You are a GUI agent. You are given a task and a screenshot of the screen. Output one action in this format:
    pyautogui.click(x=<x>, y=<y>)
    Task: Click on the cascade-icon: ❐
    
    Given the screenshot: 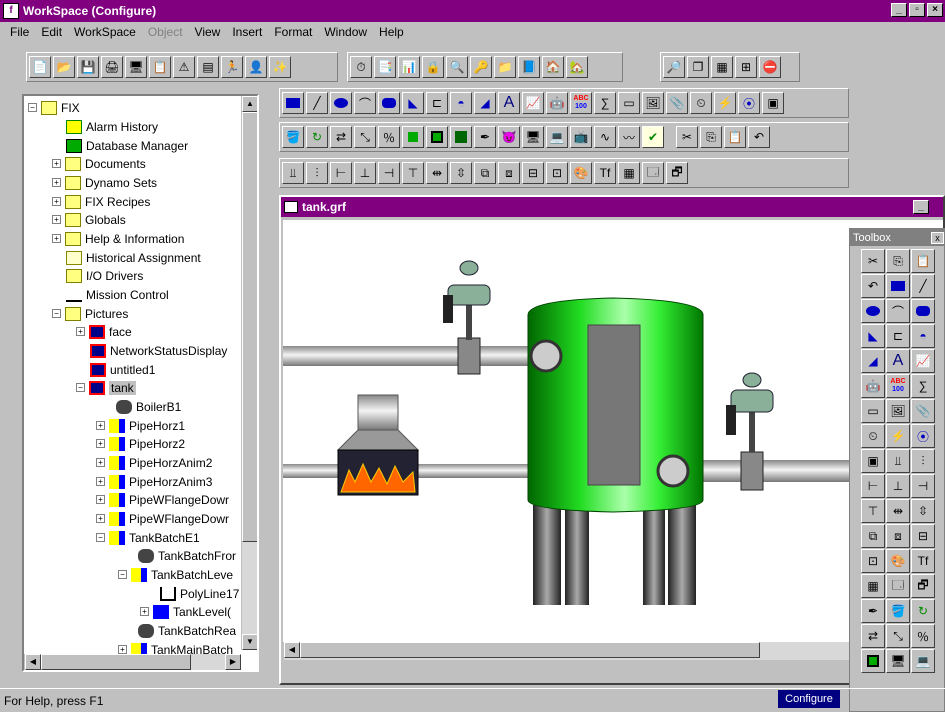 What is the action you would take?
    pyautogui.click(x=698, y=67)
    